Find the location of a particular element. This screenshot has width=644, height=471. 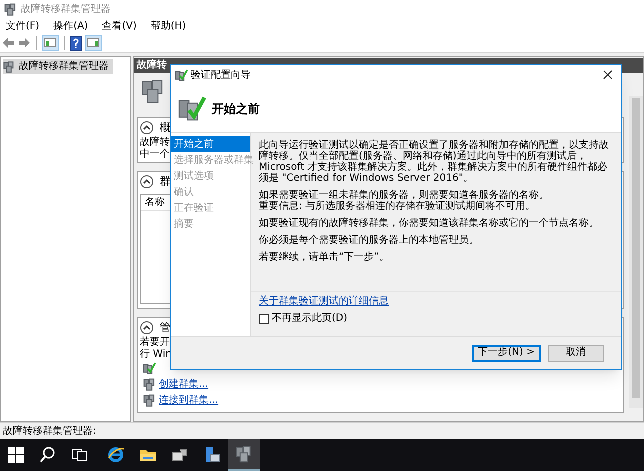

section-text: 故障转 is located at coordinates (155, 142).